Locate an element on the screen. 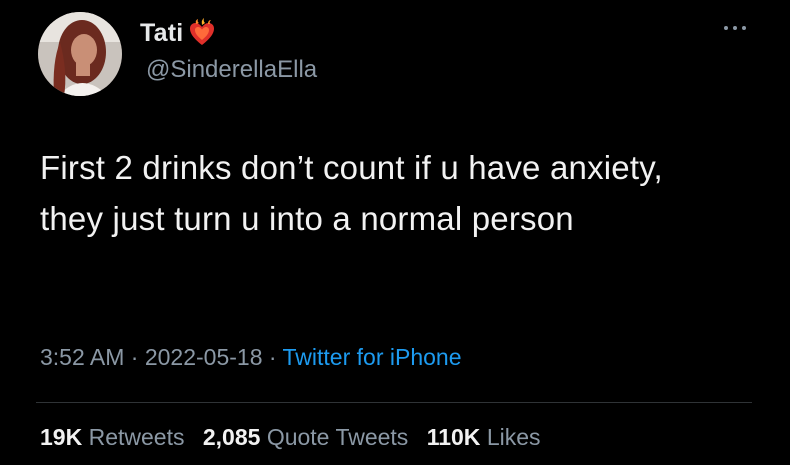  tweet-source-link: Twitter for iPhone is located at coordinates (372, 357).